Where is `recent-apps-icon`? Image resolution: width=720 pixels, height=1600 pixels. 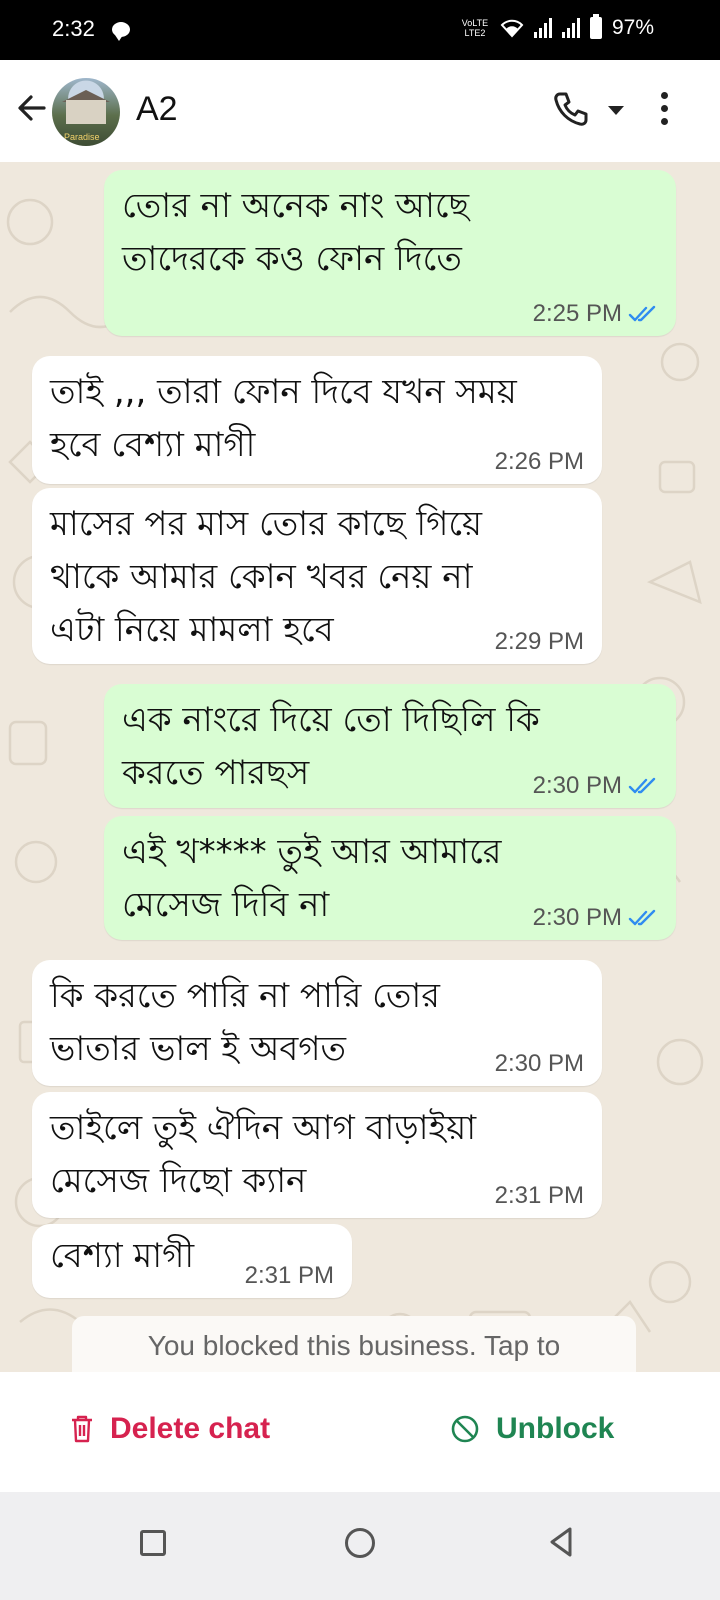 recent-apps-icon is located at coordinates (153, 1543).